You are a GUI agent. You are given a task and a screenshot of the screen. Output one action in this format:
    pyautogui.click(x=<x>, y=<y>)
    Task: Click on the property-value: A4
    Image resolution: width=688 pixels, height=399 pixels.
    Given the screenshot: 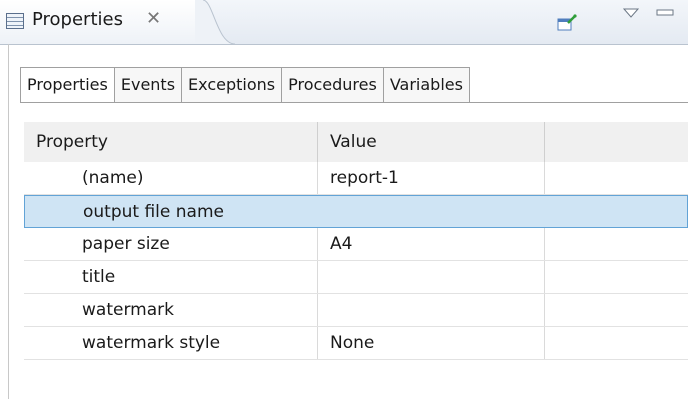 What is the action you would take?
    pyautogui.click(x=430, y=244)
    